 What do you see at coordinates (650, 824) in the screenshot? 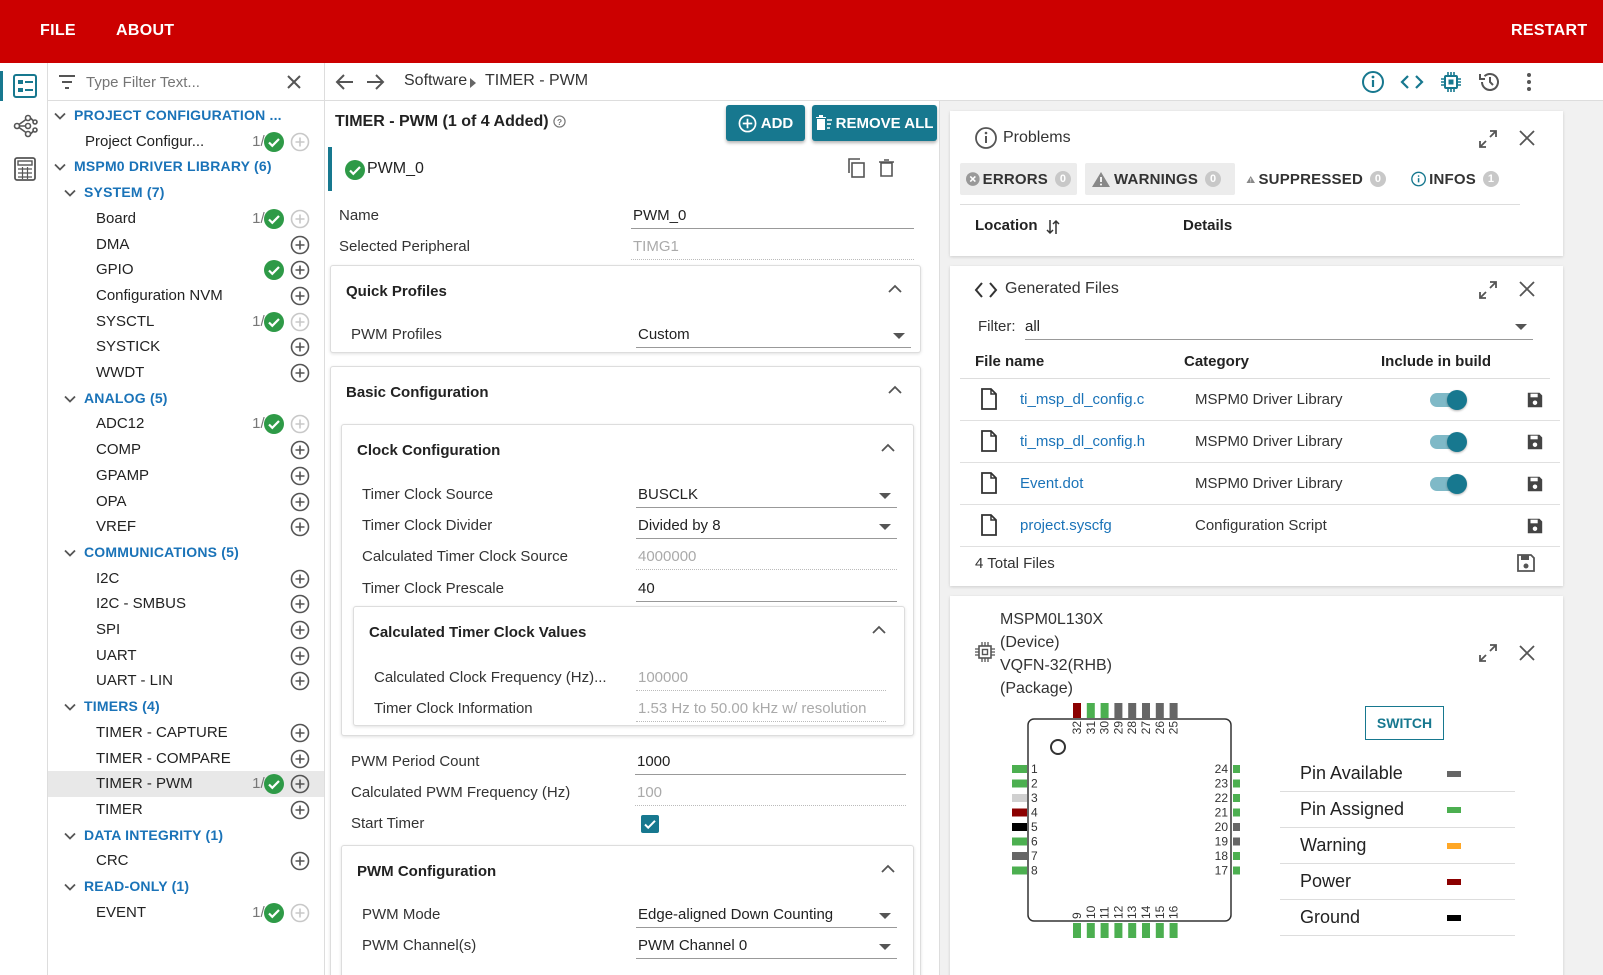
I see `start-timer-checkbox` at bounding box center [650, 824].